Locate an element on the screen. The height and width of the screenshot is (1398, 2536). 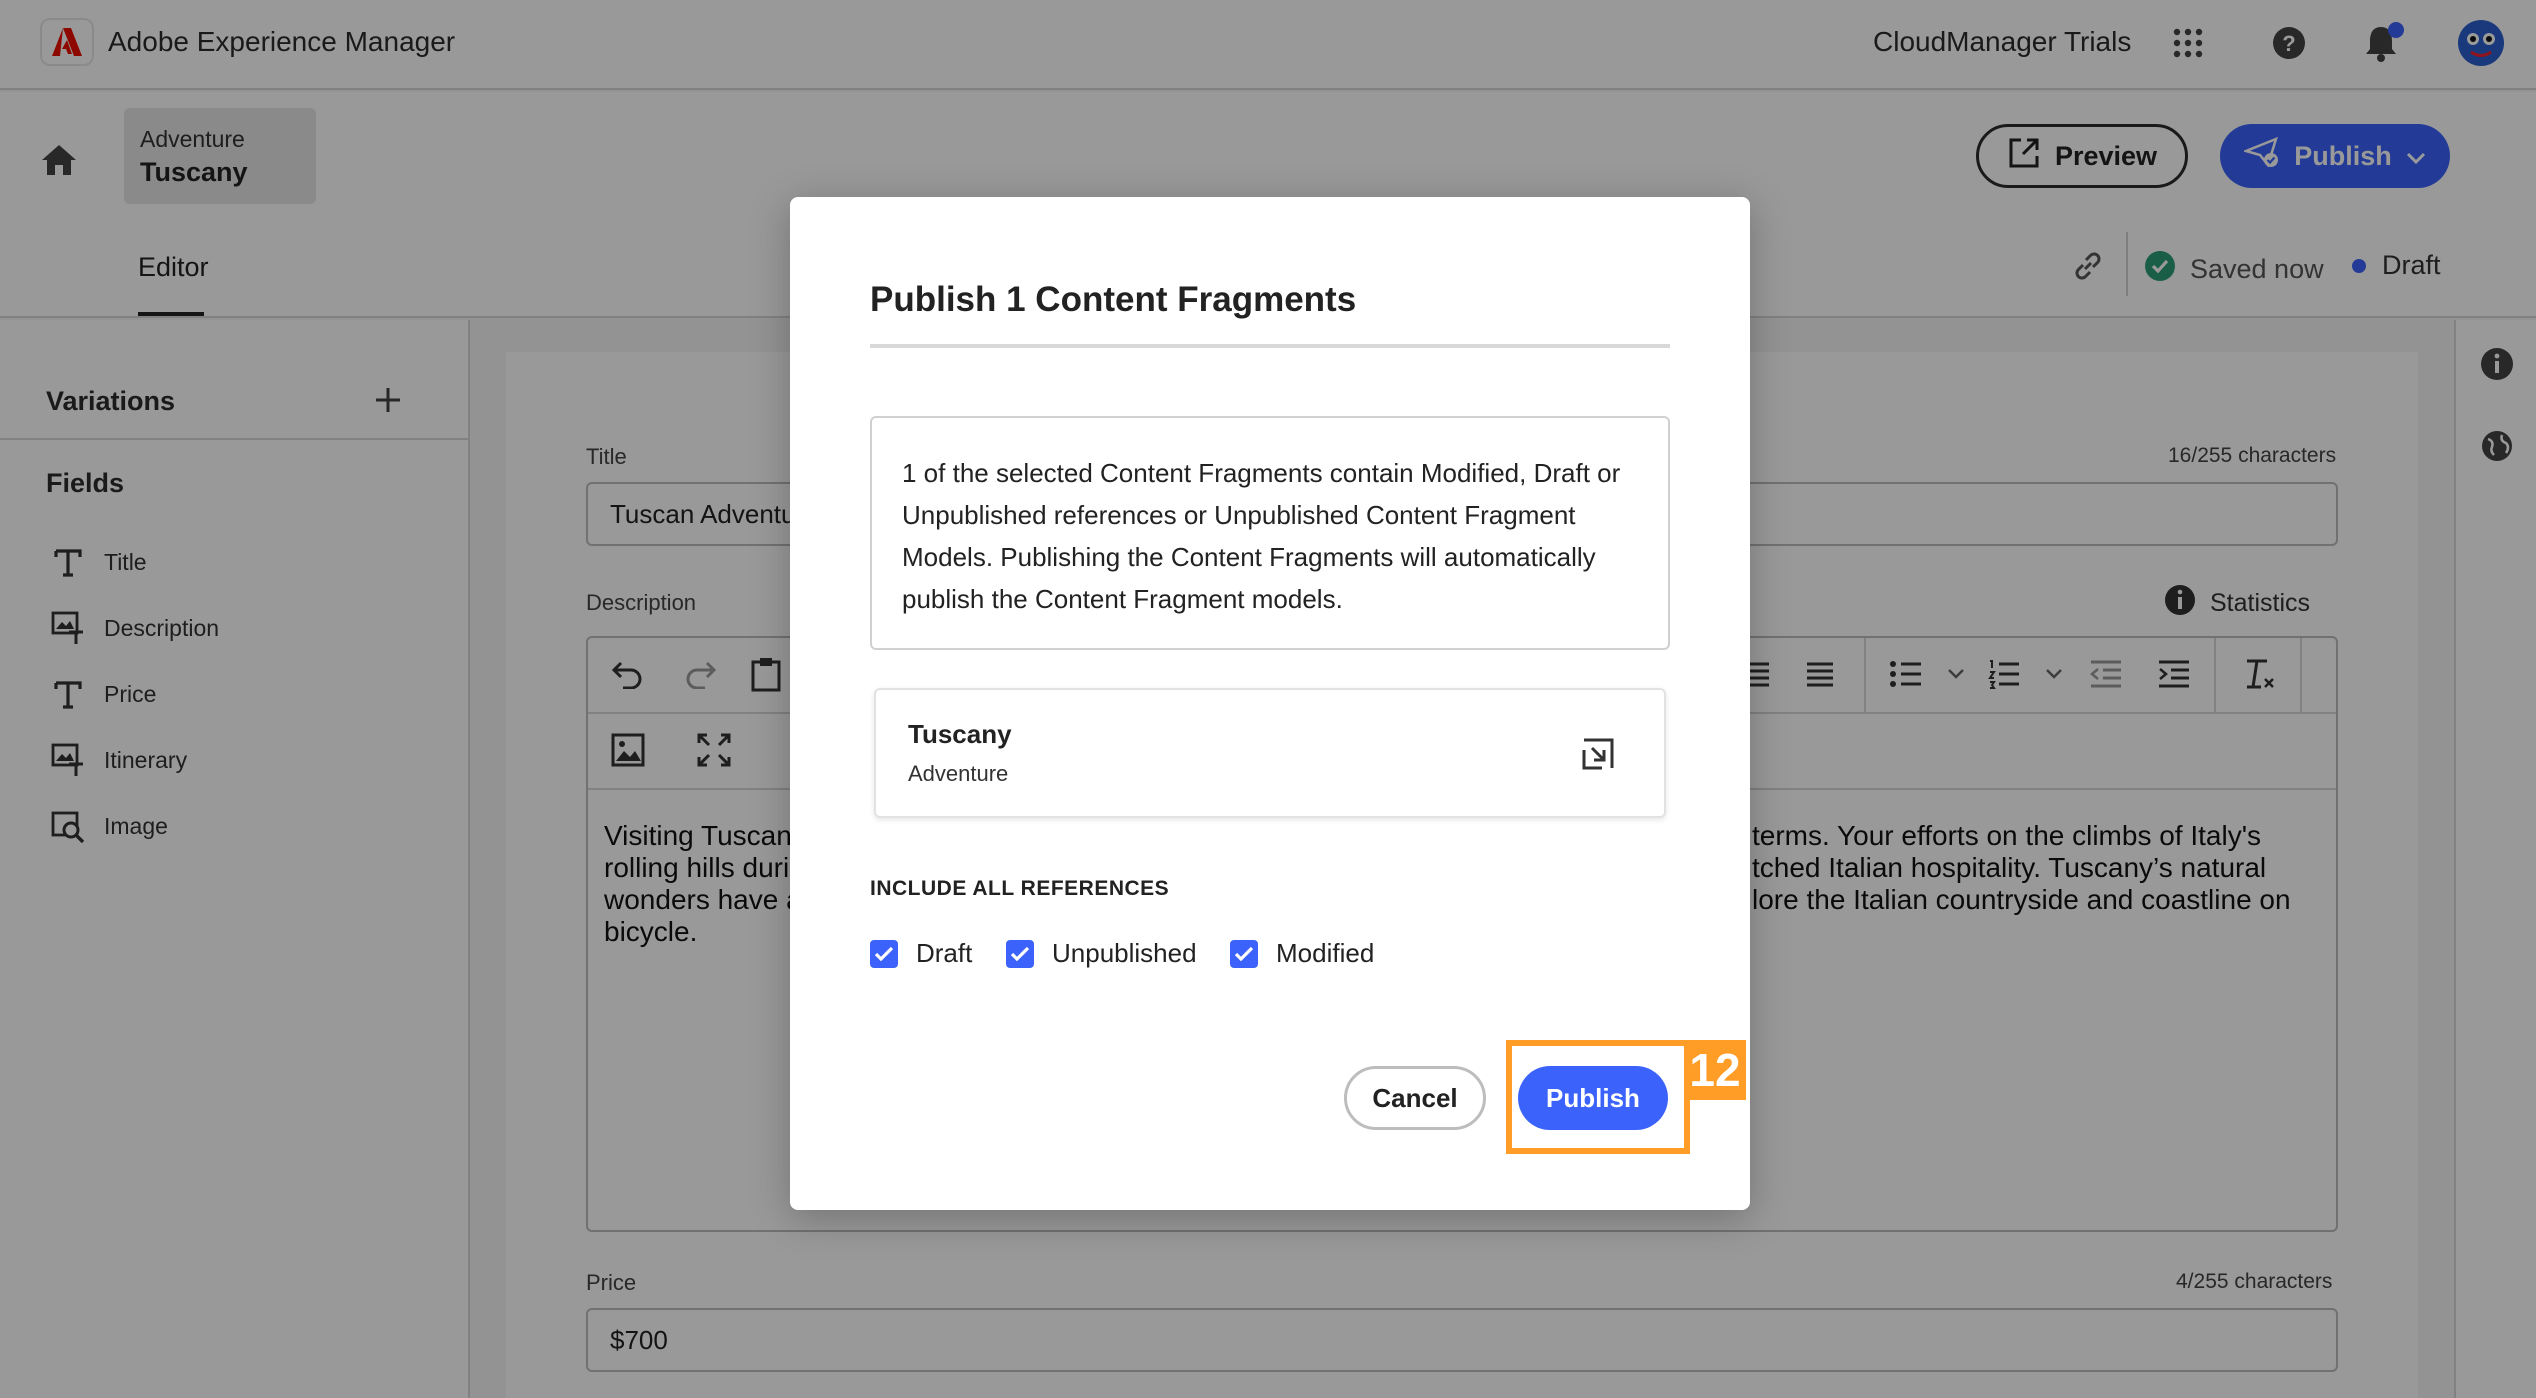
cancel-button: Cancel is located at coordinates (1415, 1098).